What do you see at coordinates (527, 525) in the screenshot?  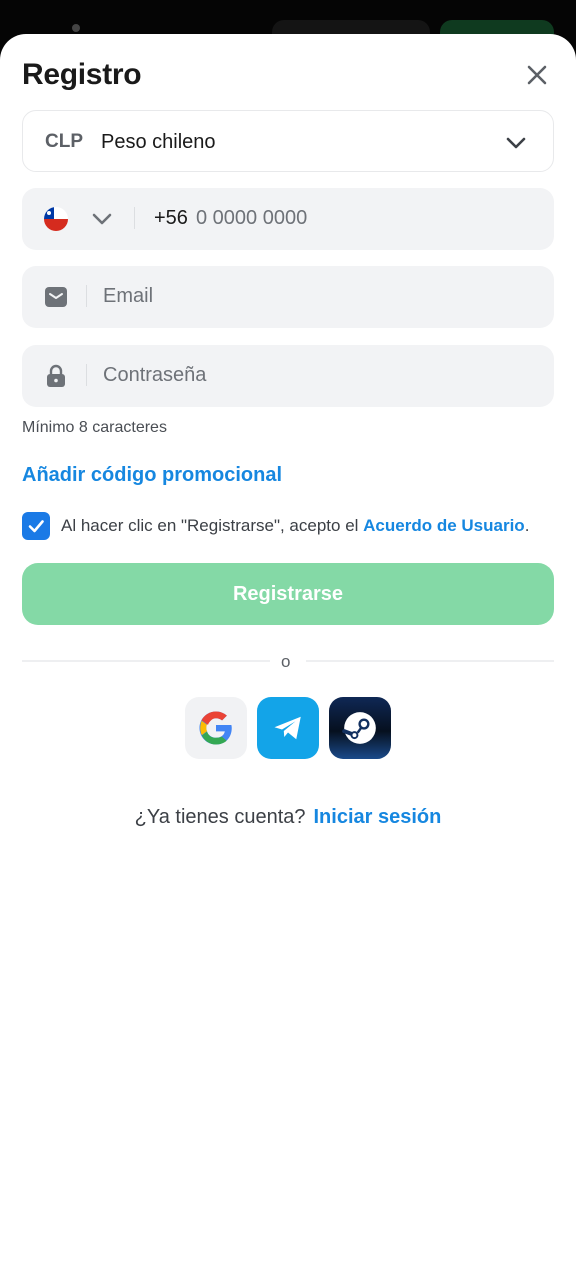 I see `consent-suffix: .` at bounding box center [527, 525].